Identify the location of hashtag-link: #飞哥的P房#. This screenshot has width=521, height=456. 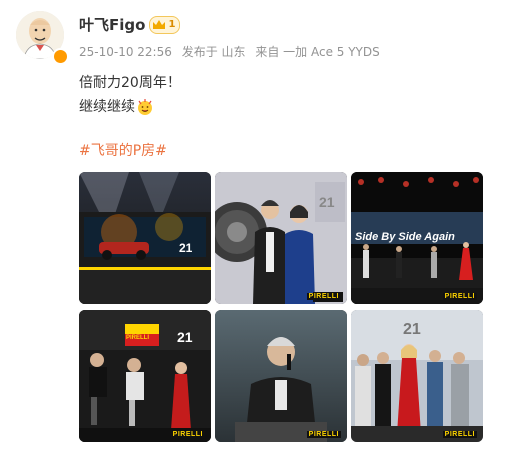
(123, 150).